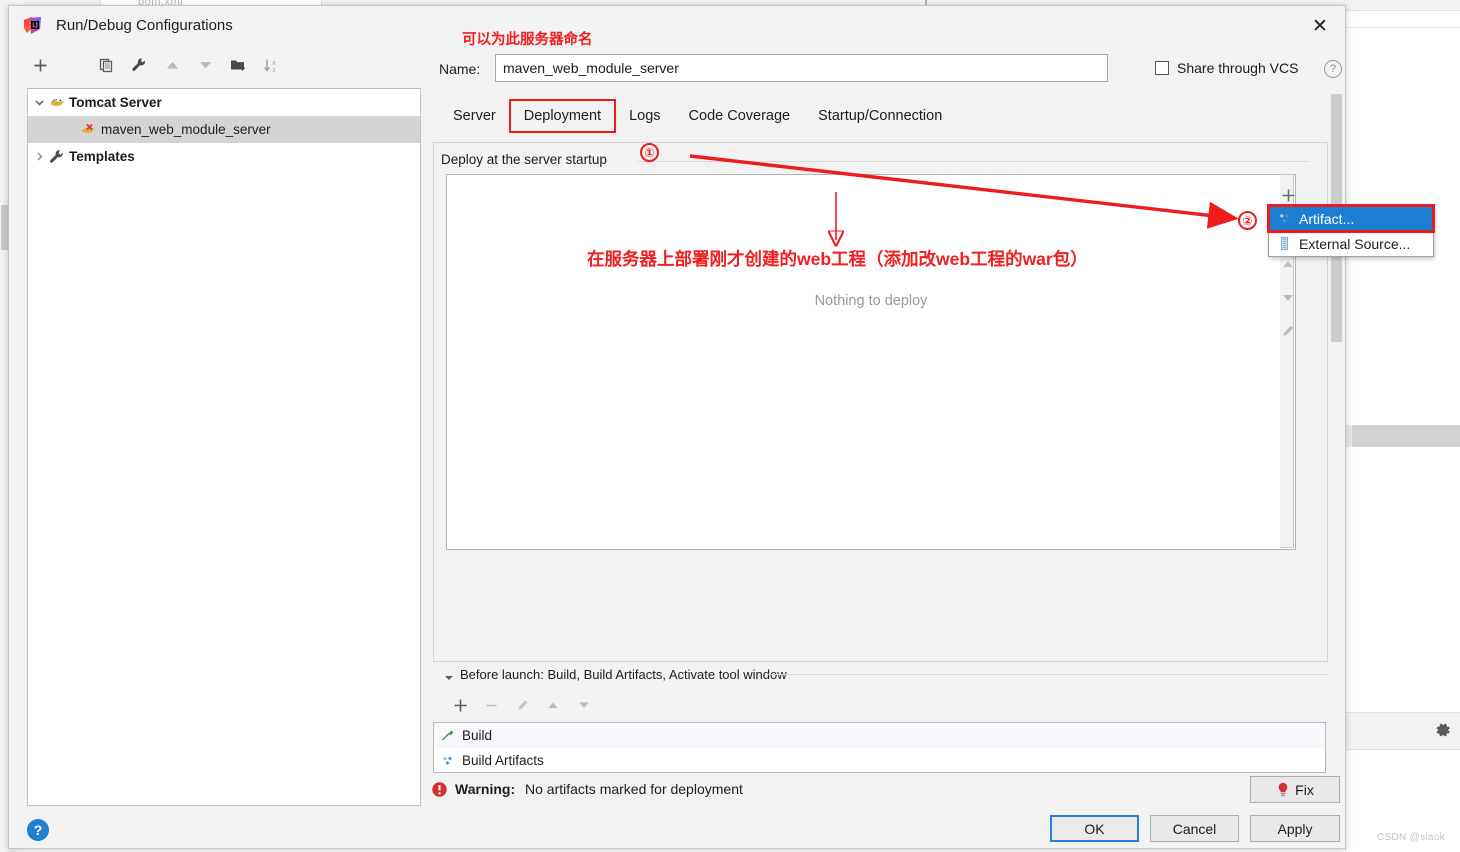 The image size is (1460, 852). I want to click on apply-button: Apply, so click(1295, 828).